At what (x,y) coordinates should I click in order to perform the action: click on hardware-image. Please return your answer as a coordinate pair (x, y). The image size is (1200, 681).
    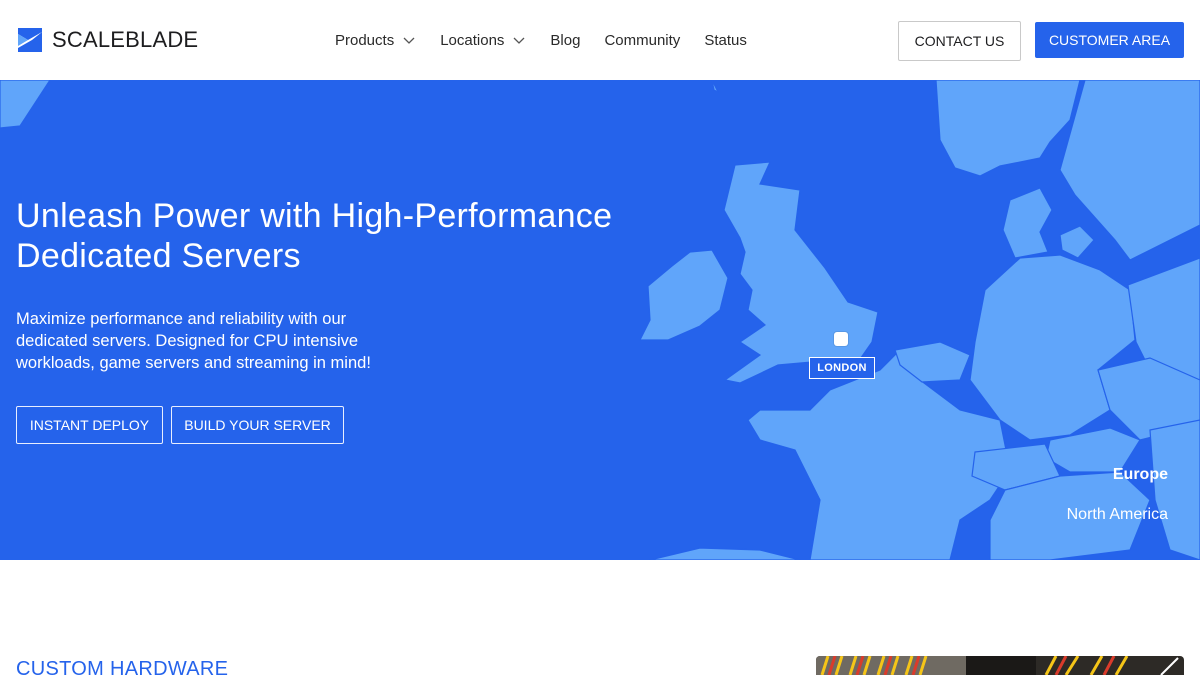
    Looking at the image, I should click on (1000, 665).